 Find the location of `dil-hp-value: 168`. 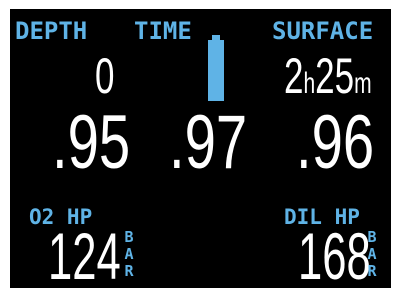

dil-hp-value: 168 is located at coordinates (334, 253).